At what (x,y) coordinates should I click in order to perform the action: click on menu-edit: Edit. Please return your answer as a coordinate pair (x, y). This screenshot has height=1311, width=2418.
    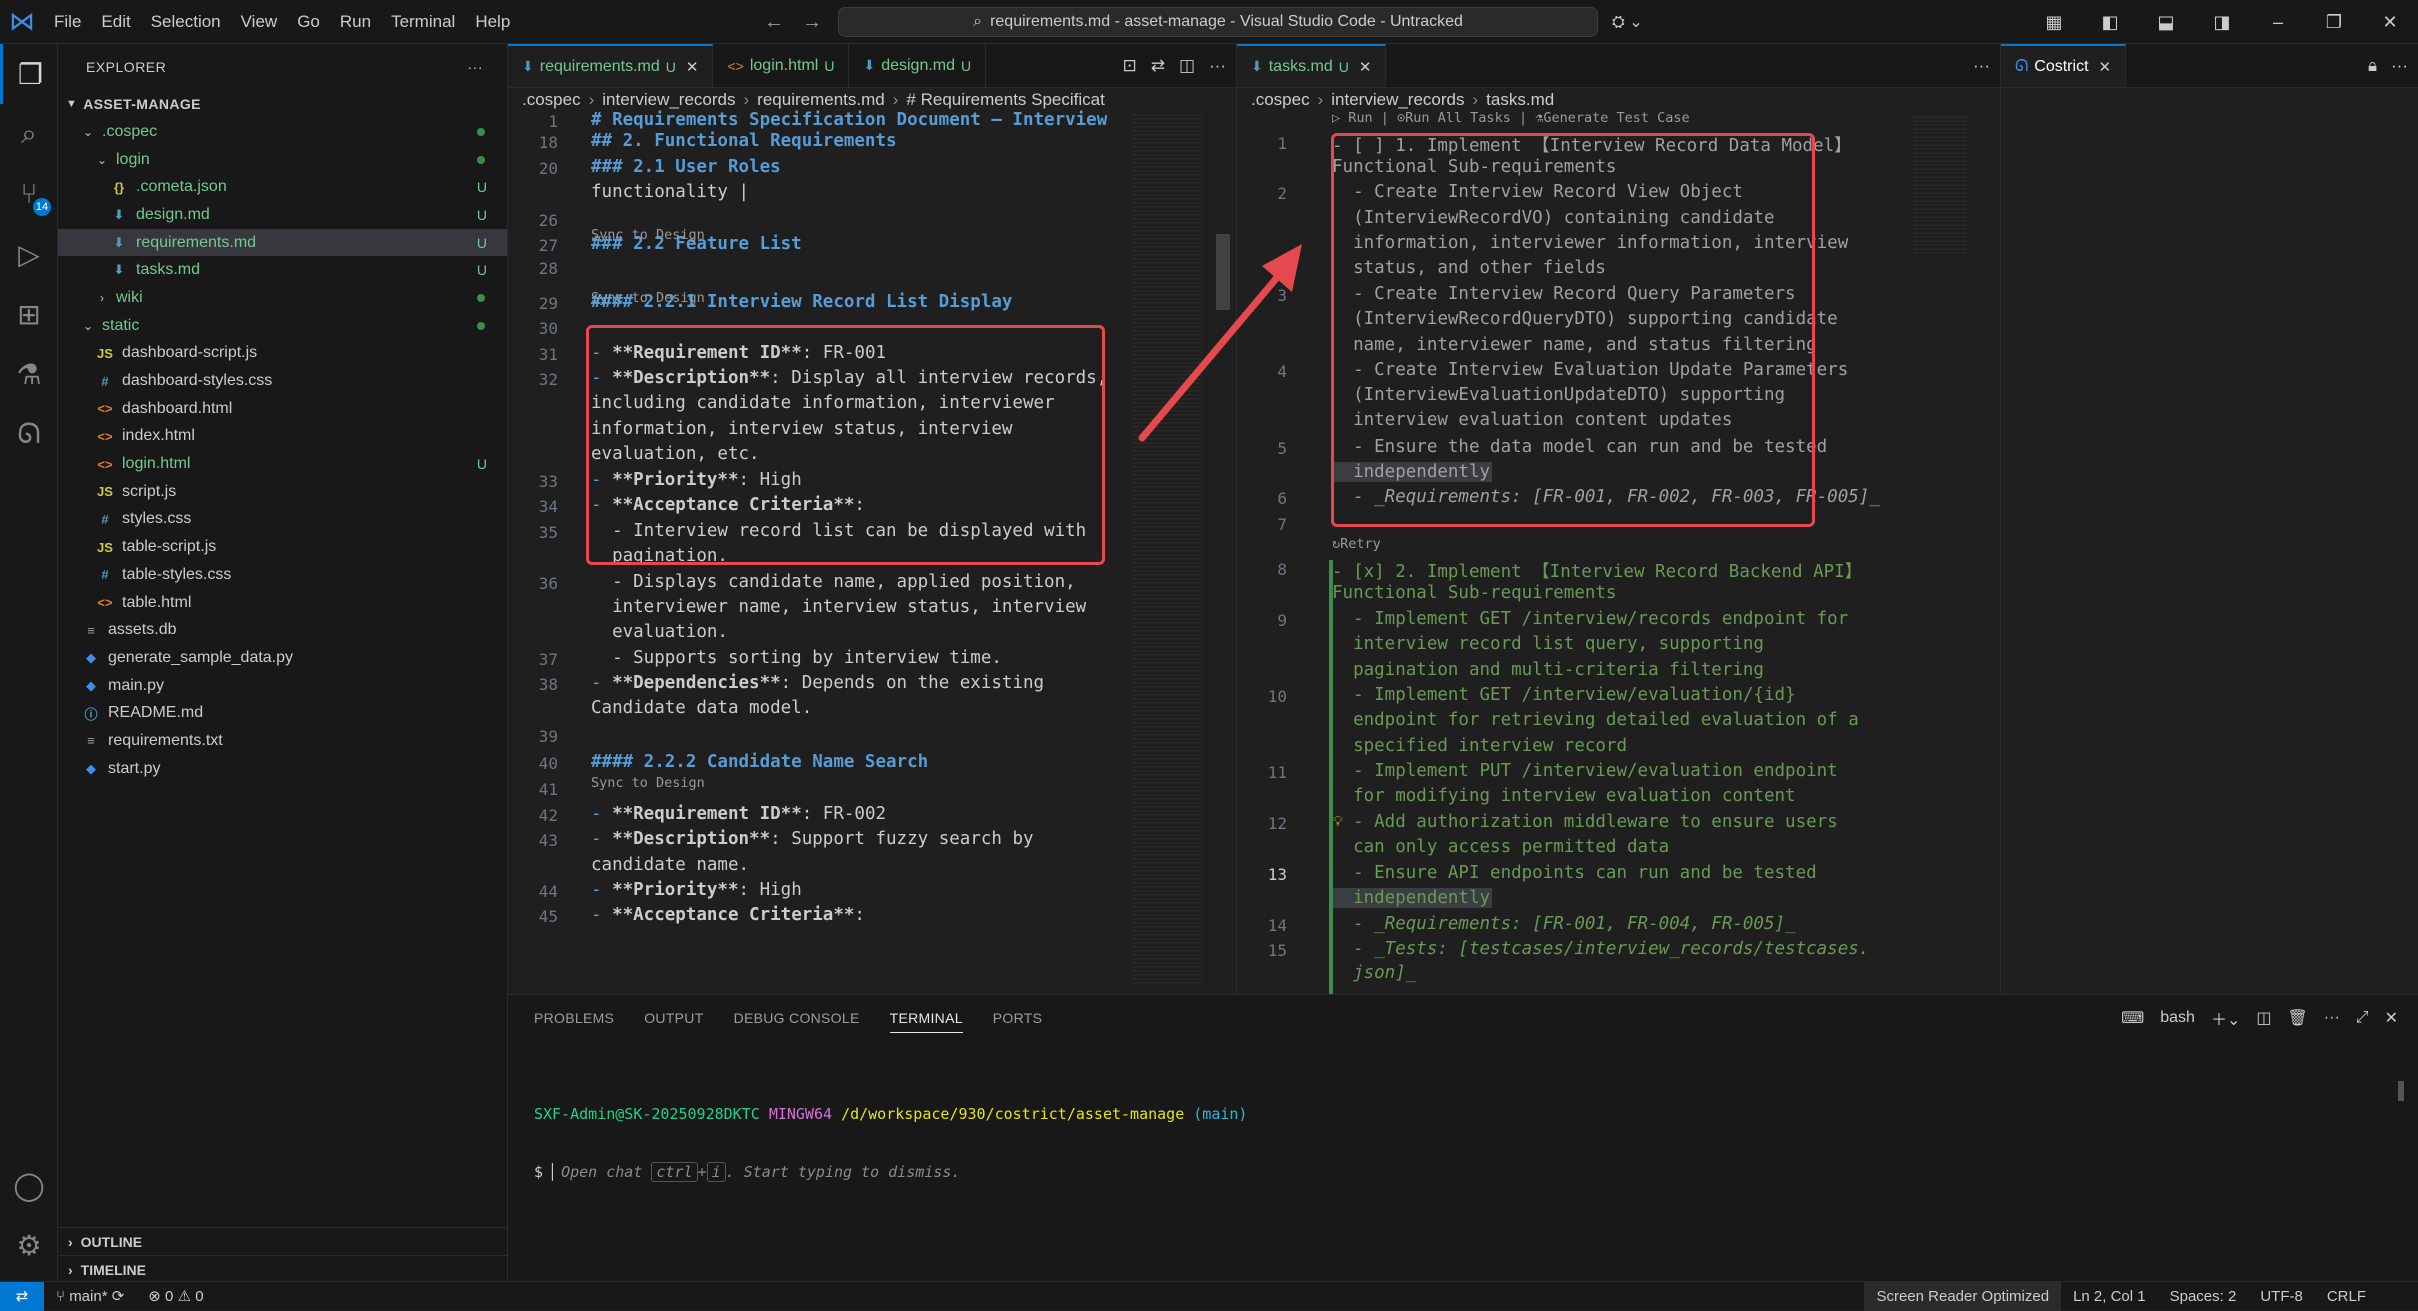
    Looking at the image, I should click on (115, 22).